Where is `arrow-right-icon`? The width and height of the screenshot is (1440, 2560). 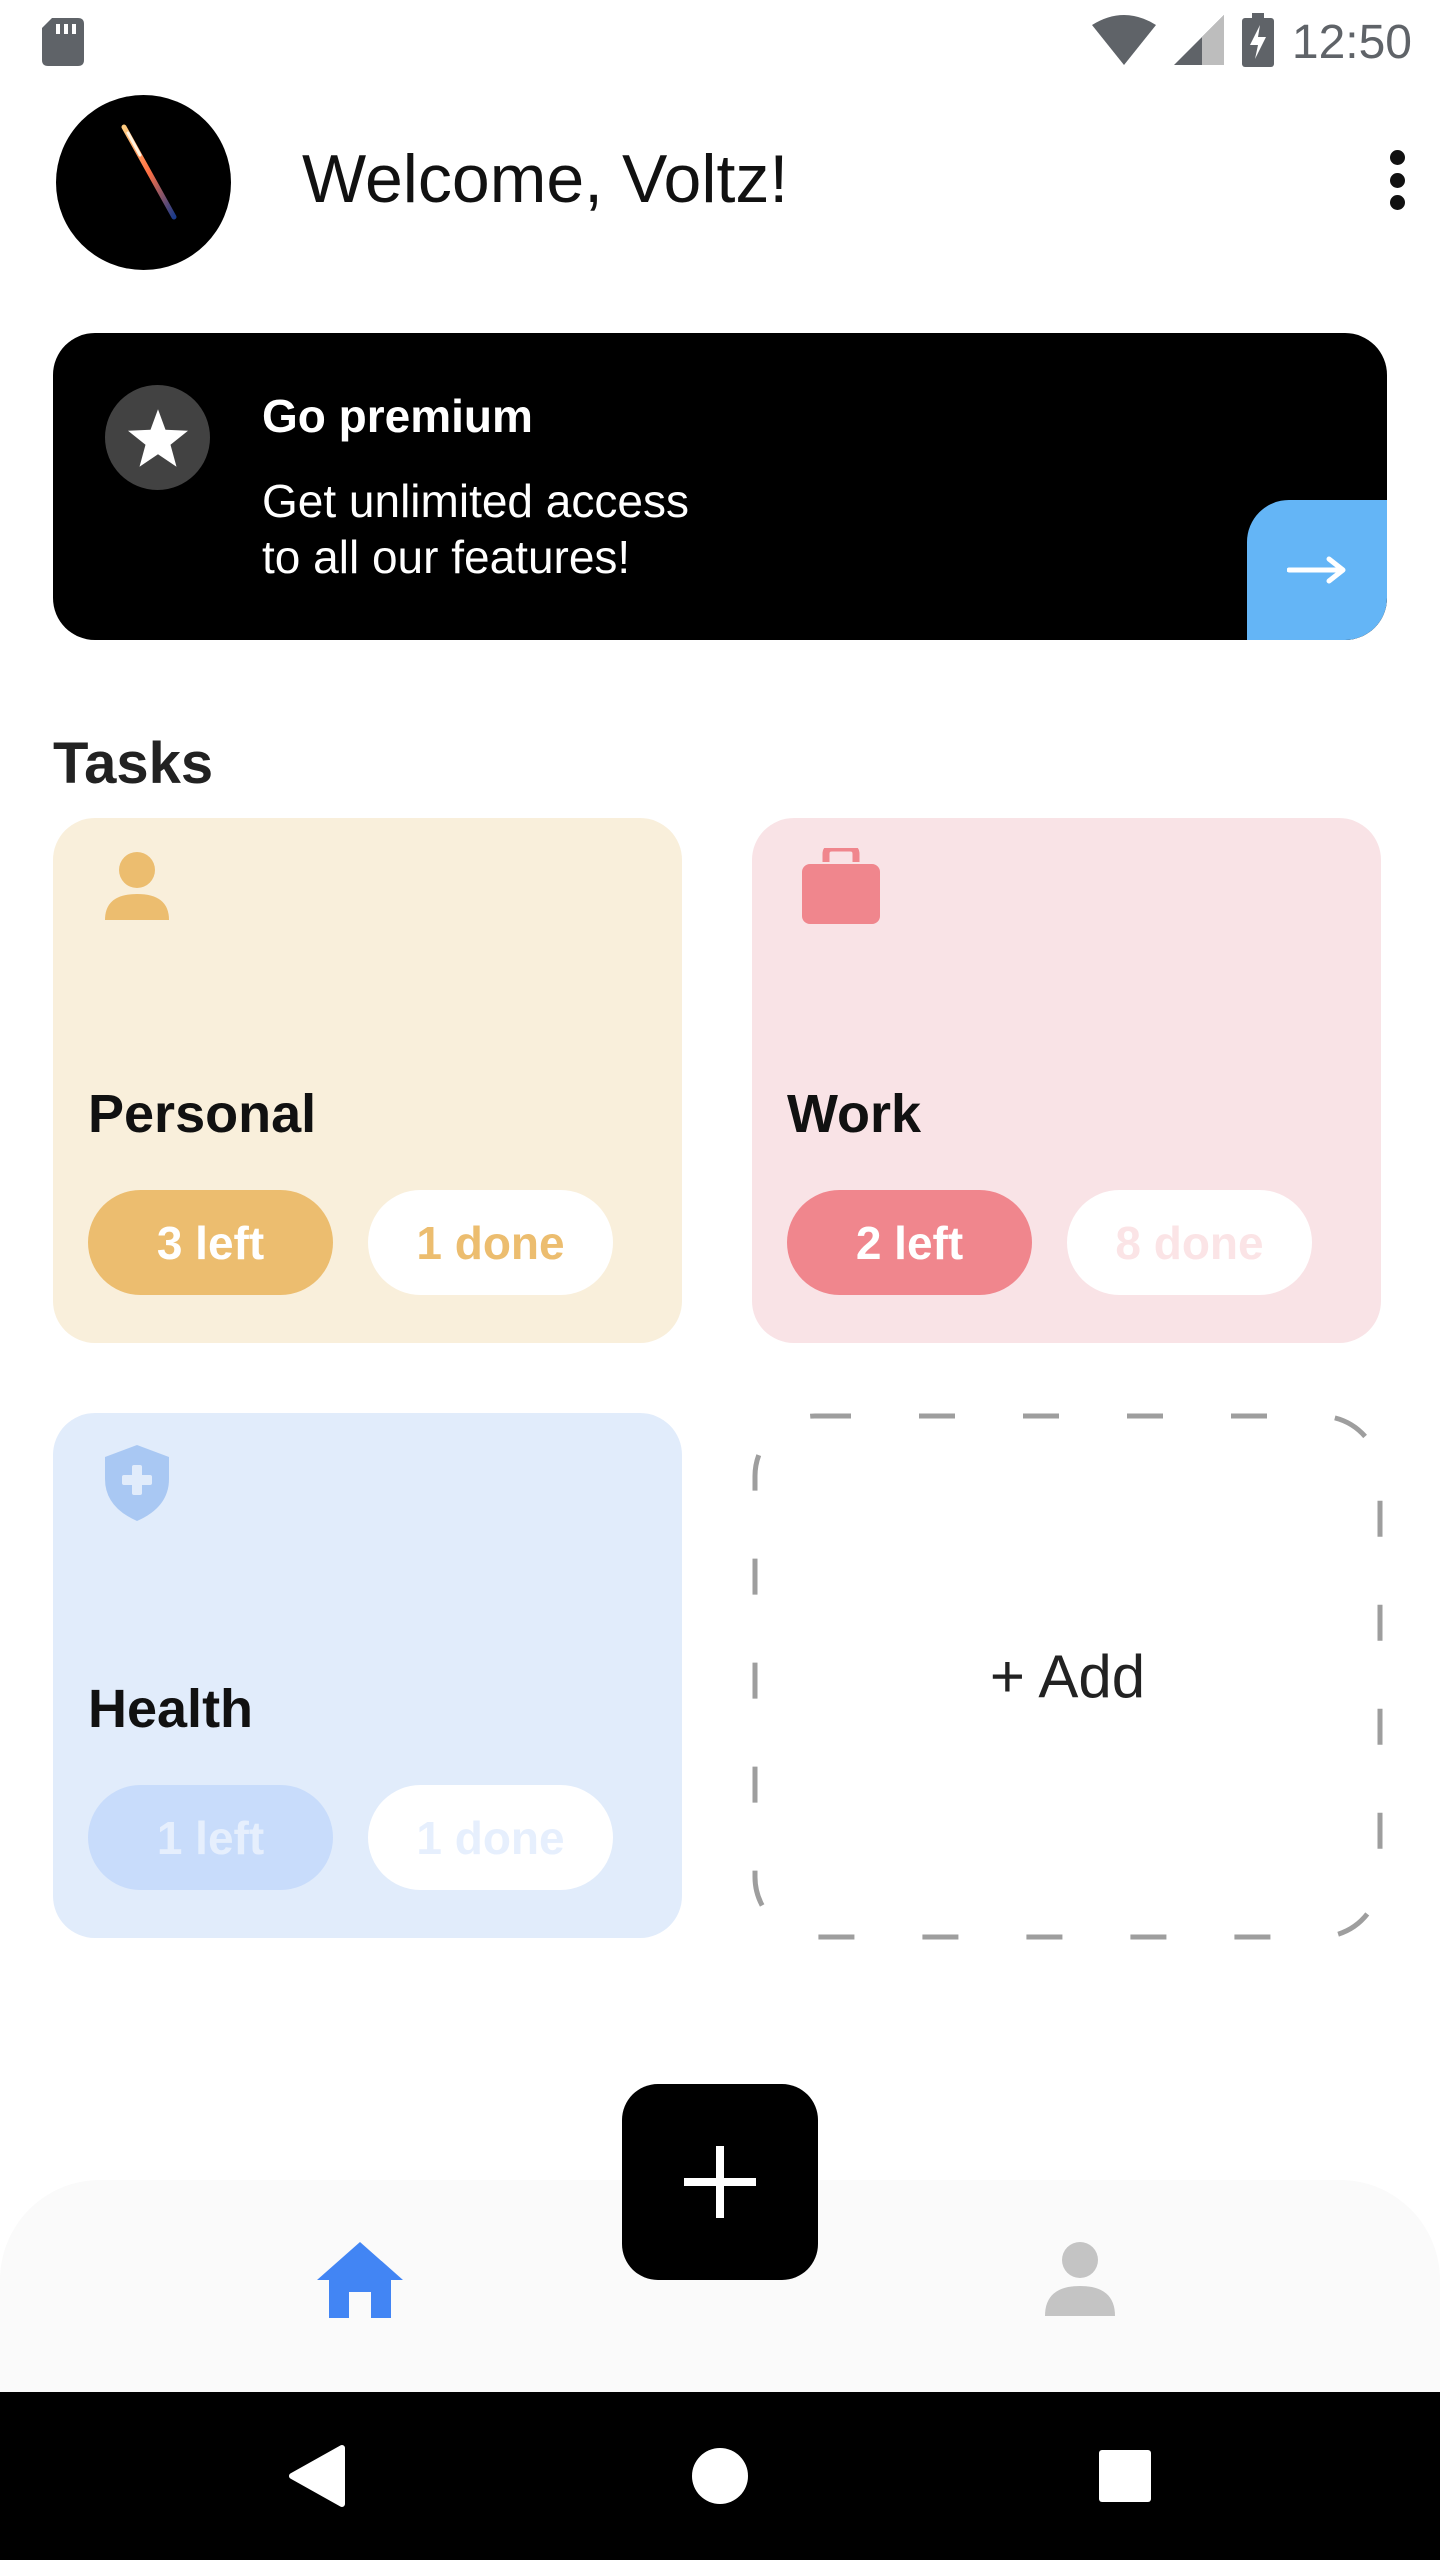
arrow-right-icon is located at coordinates (1316, 570).